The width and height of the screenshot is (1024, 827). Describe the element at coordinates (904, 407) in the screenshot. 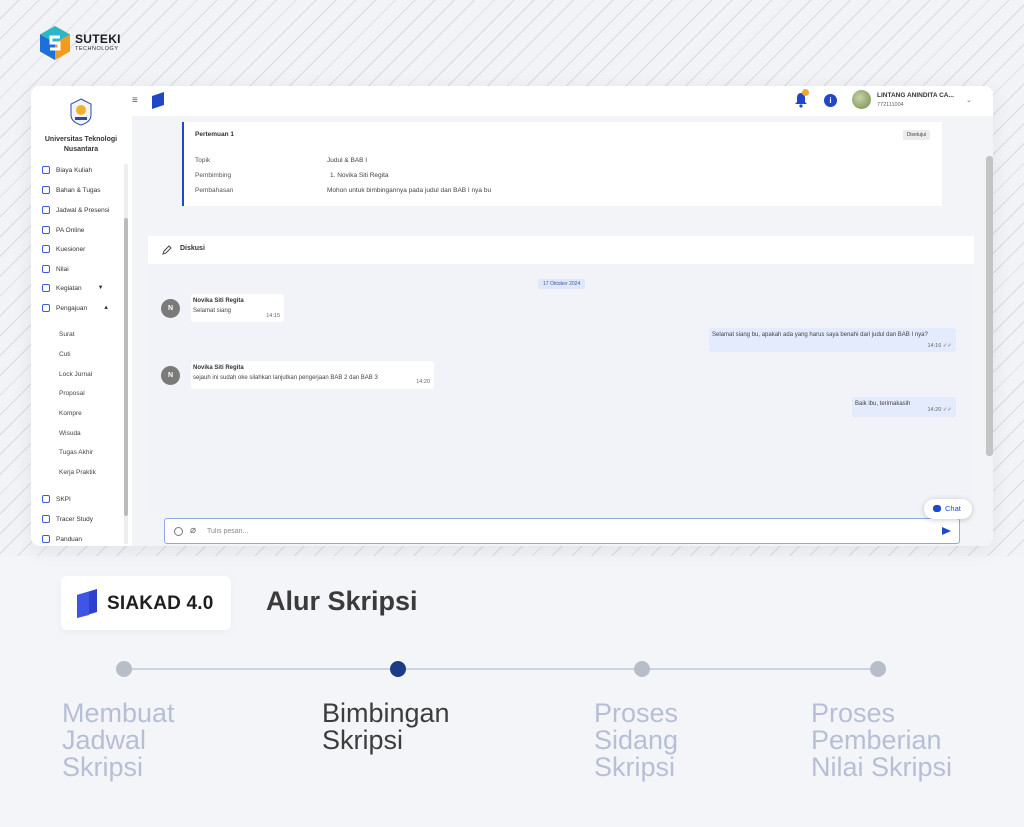

I see `message-bubble-outgoing: Baik ibu, terimakasih 14:20 ✓✓` at that location.